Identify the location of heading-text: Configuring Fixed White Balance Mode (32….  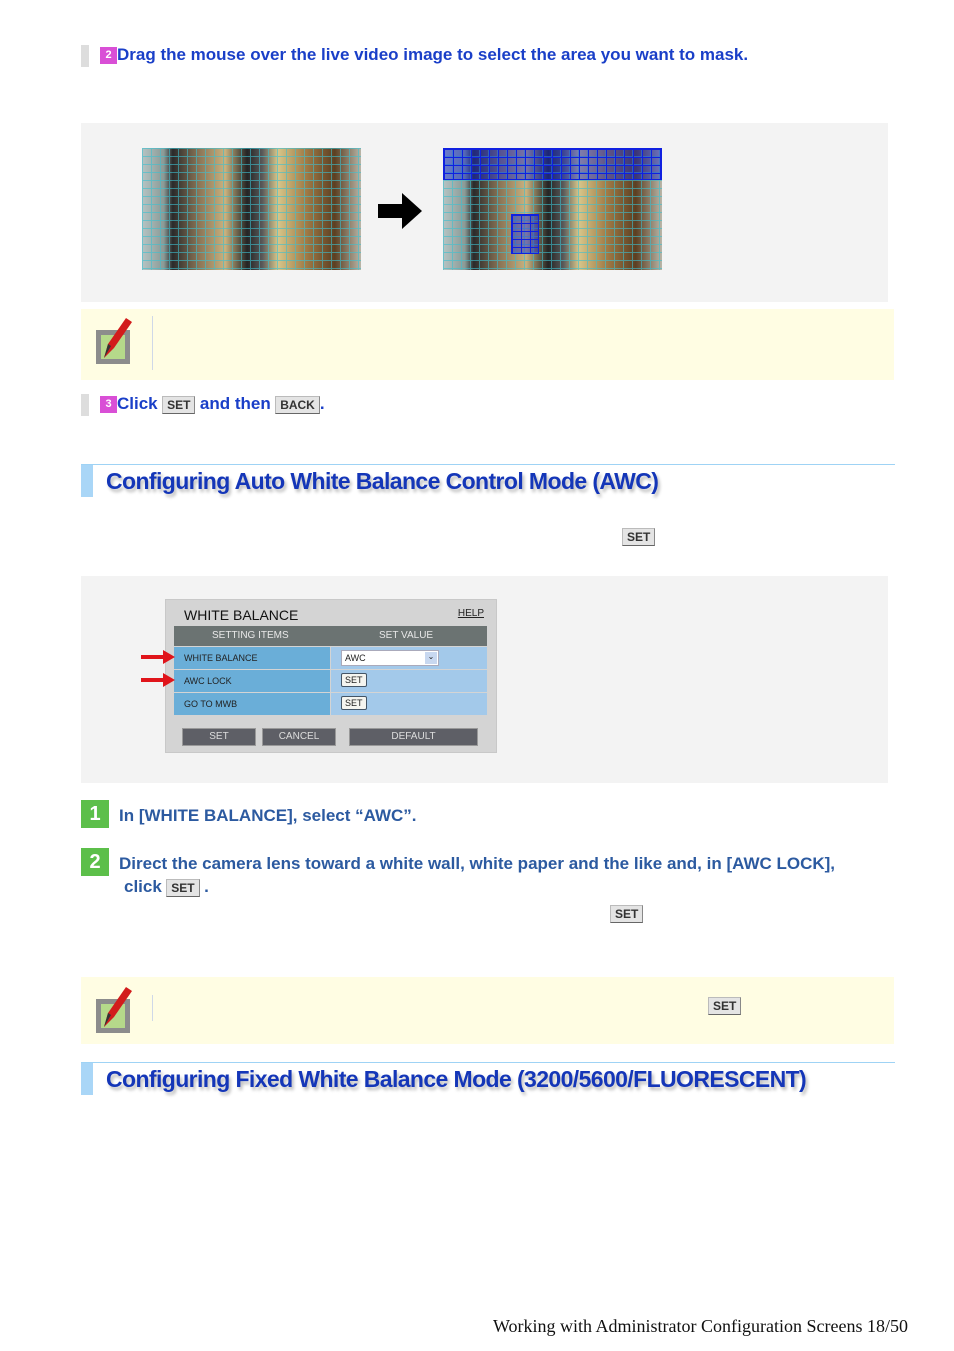
(456, 1079).